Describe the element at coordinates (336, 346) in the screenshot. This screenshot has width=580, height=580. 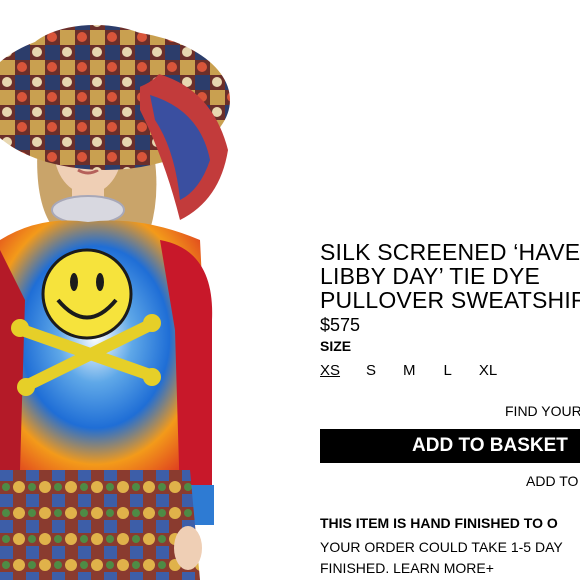
I see `size-label: SIZE` at that location.